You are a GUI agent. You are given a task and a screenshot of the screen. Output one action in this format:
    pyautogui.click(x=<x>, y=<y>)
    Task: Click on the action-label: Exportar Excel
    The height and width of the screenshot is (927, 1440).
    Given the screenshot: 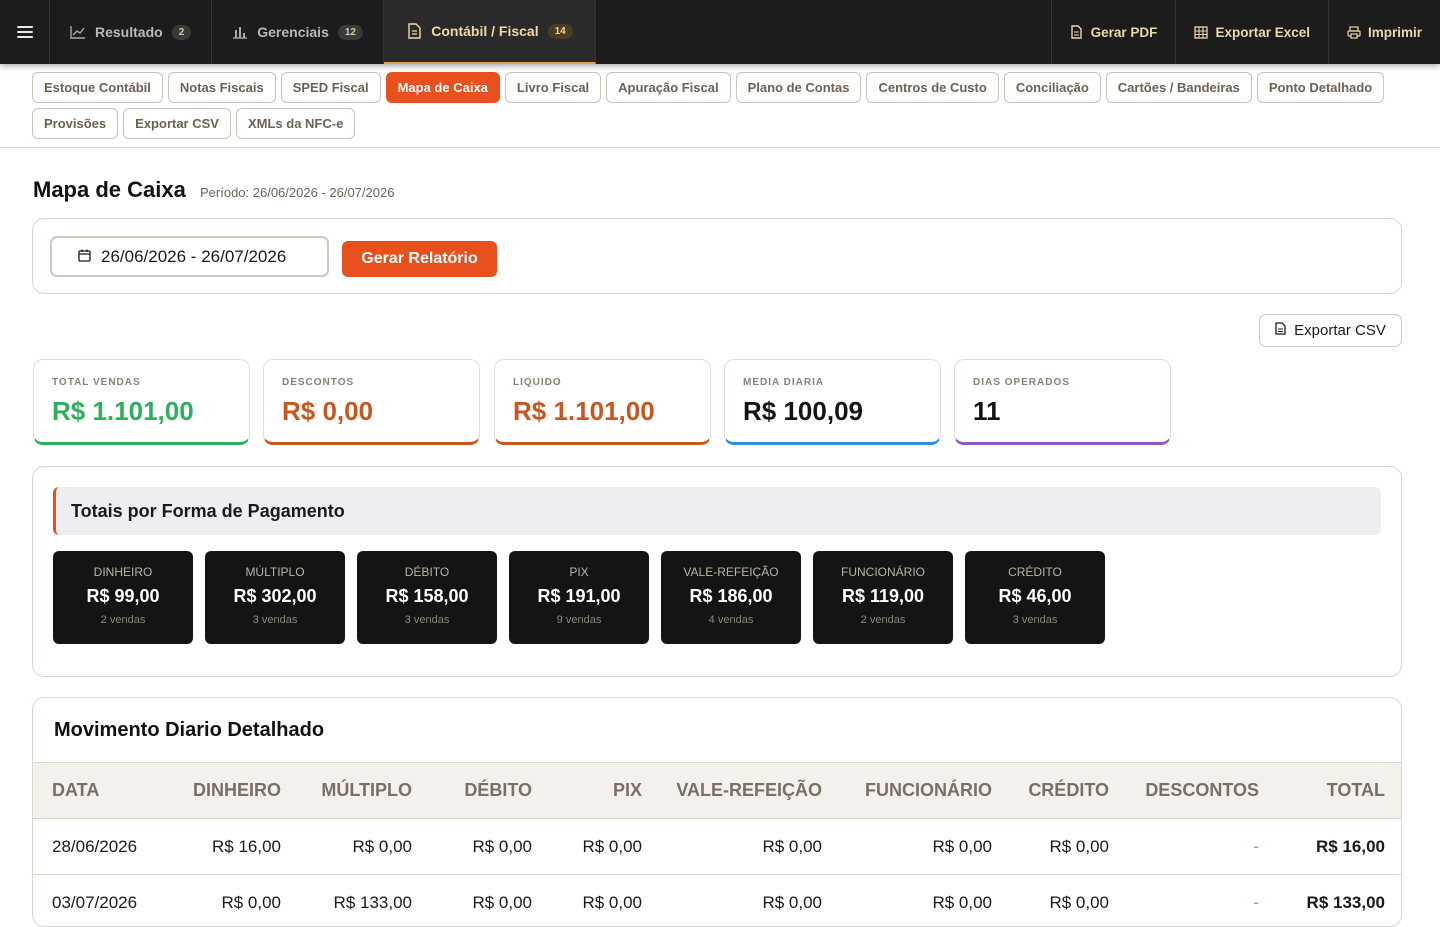 What is the action you would take?
    pyautogui.click(x=1262, y=32)
    